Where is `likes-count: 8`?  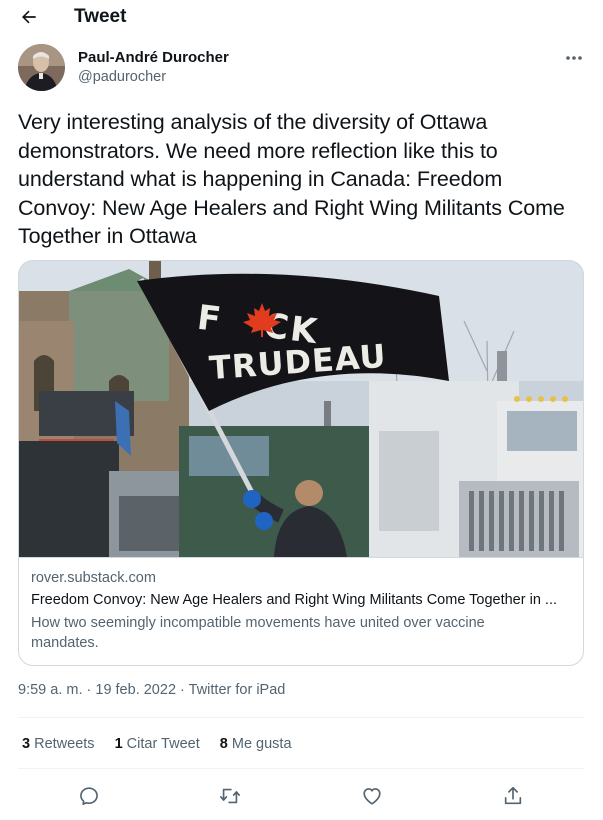
likes-count: 8 is located at coordinates (223, 744).